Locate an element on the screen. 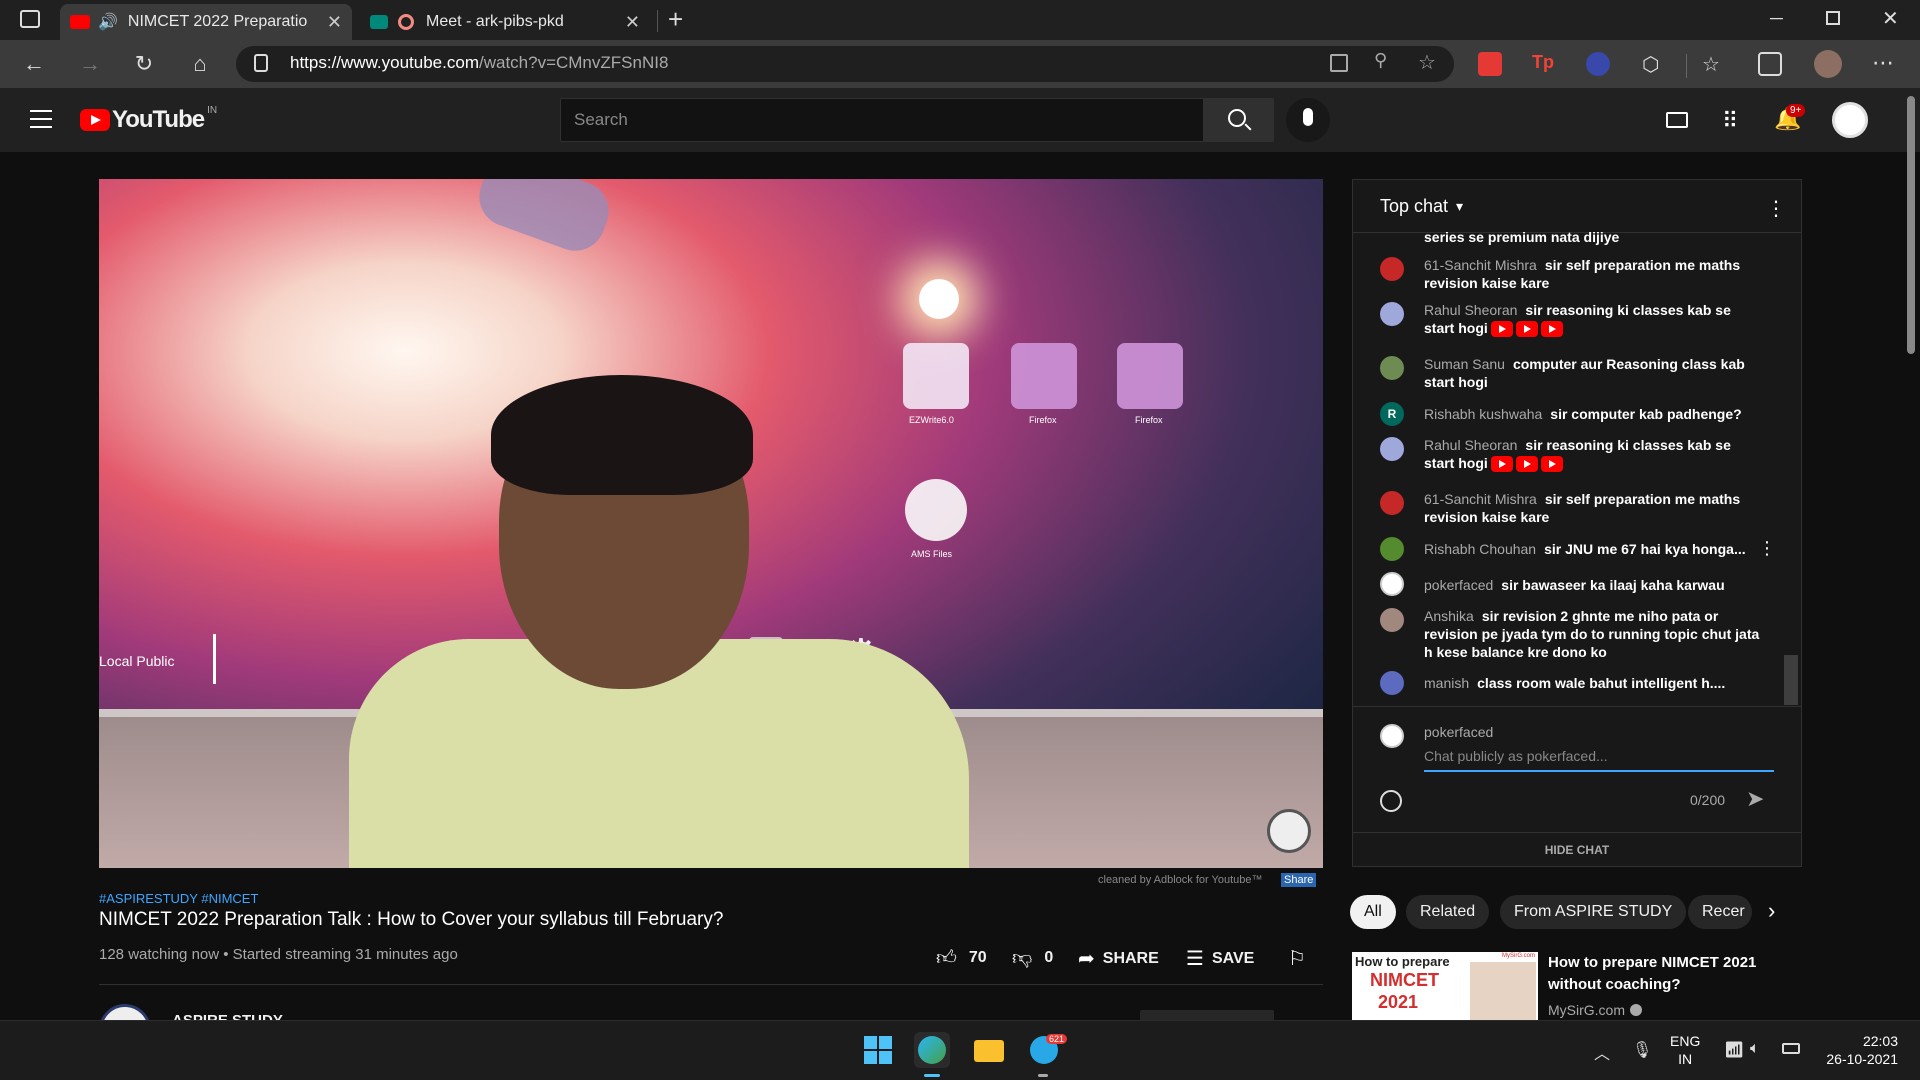  file-explorer-icon is located at coordinates (988, 1050).